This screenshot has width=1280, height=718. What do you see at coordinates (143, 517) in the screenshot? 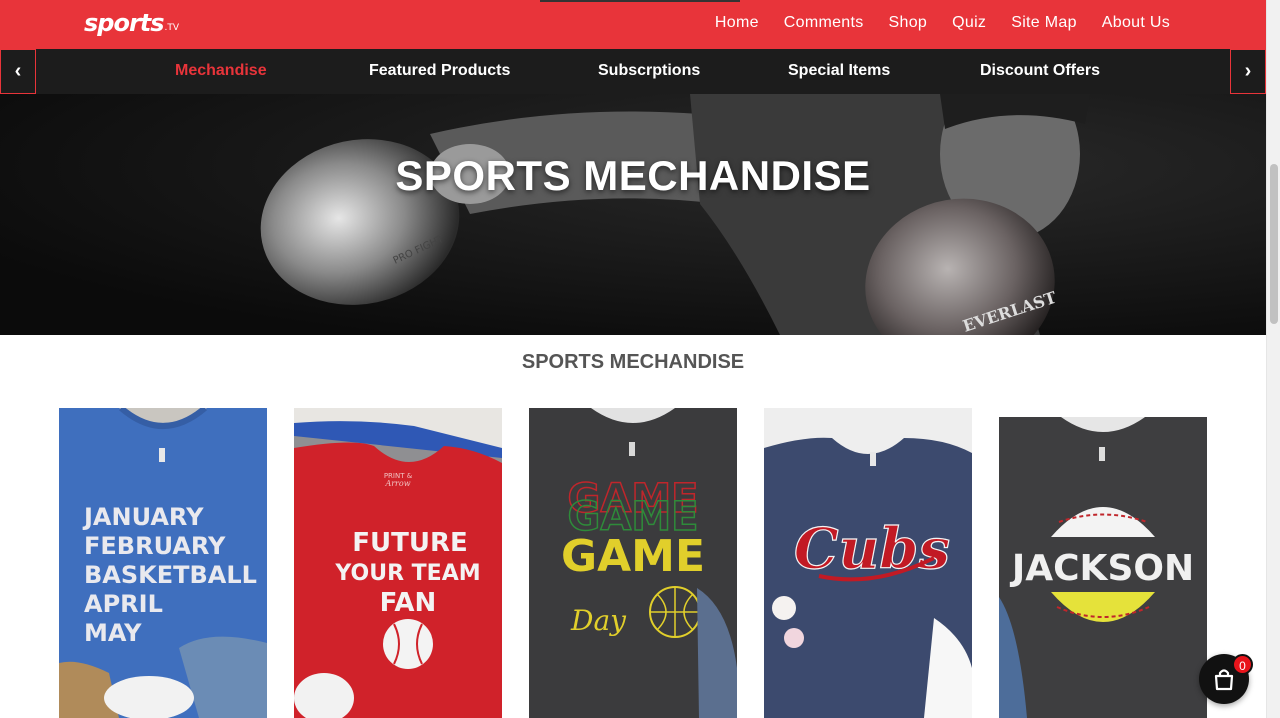
I see `print-line: JANUARY` at bounding box center [143, 517].